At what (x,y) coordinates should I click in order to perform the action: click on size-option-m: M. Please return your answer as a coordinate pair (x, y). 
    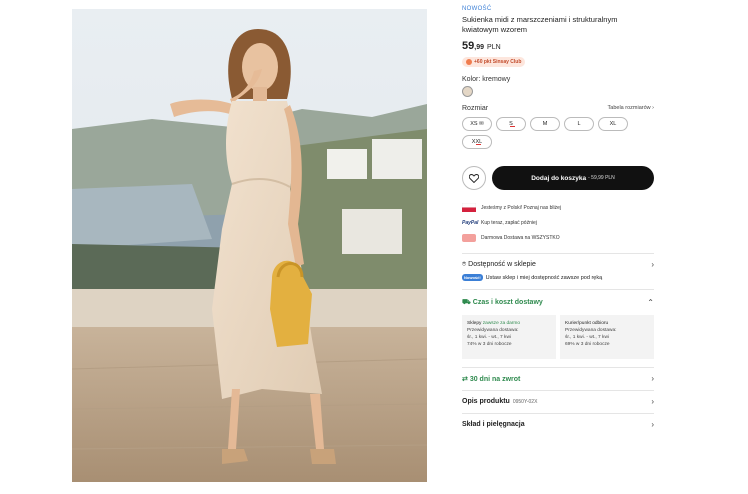
    Looking at the image, I should click on (545, 124).